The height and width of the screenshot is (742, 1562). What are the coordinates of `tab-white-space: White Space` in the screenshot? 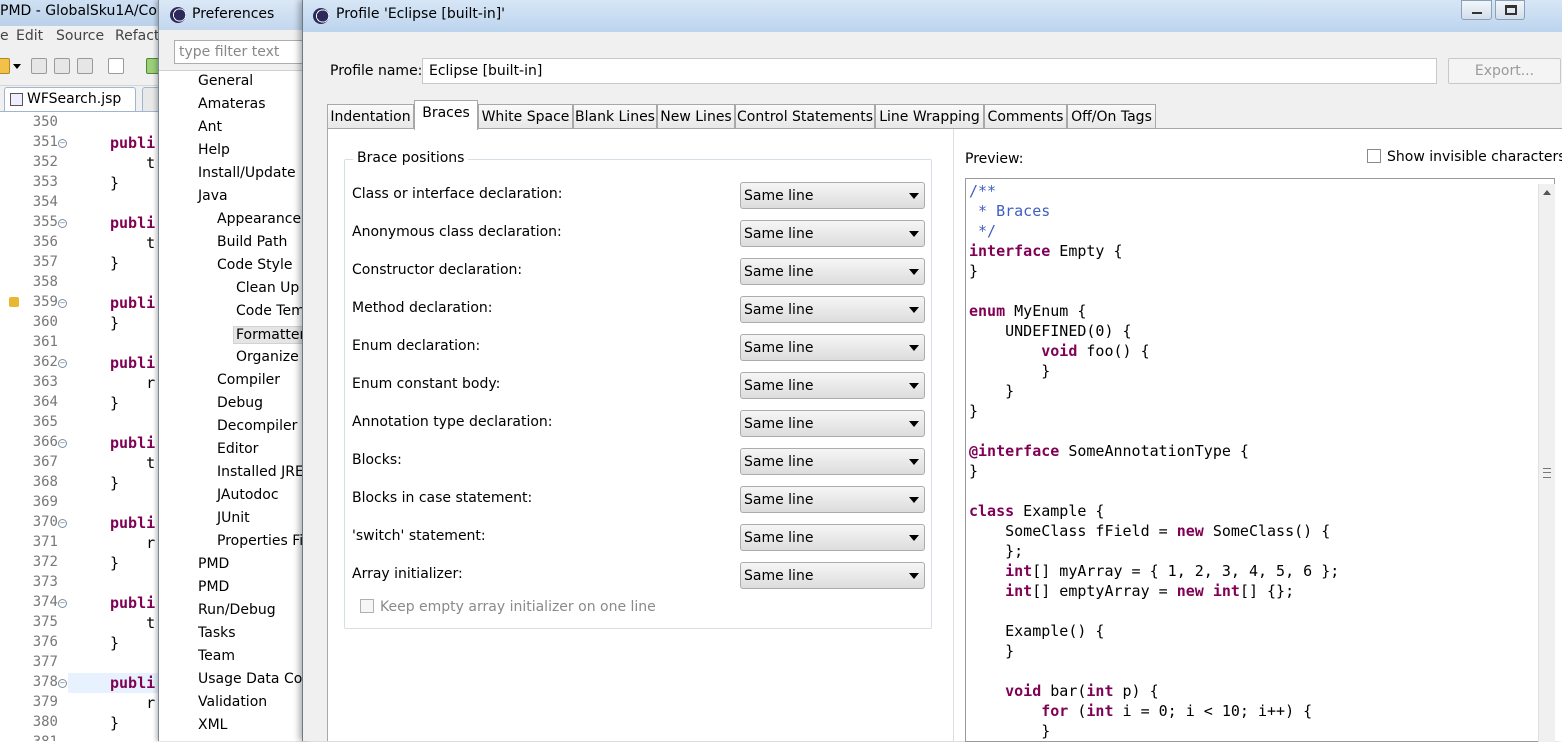 It's located at (525, 117).